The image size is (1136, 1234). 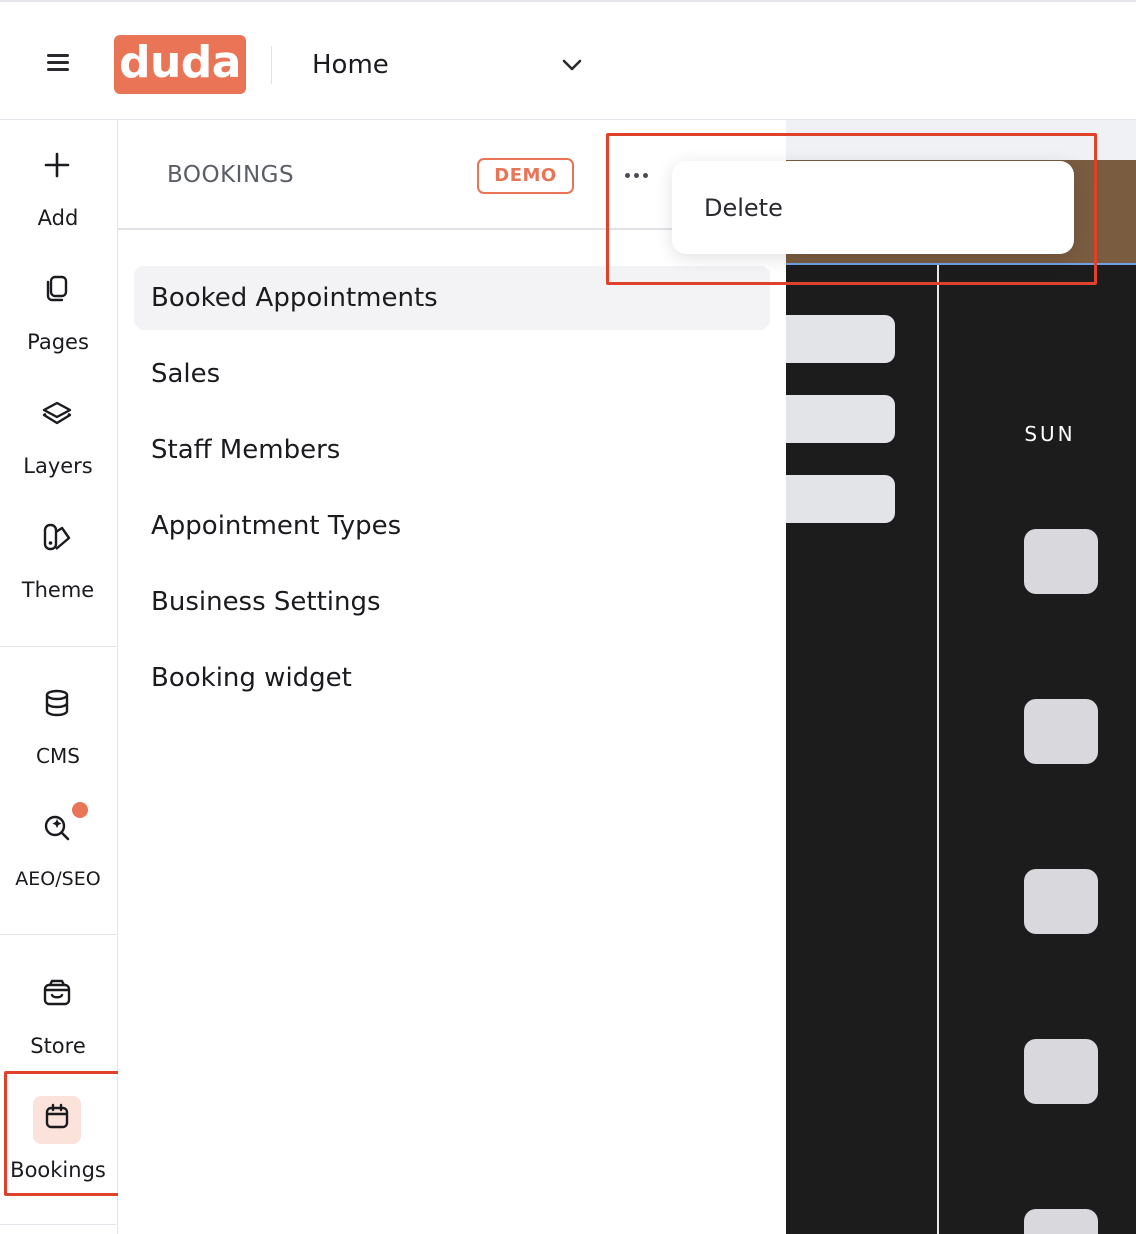 What do you see at coordinates (58, 1046) in the screenshot?
I see `sidebar-item-label: Store` at bounding box center [58, 1046].